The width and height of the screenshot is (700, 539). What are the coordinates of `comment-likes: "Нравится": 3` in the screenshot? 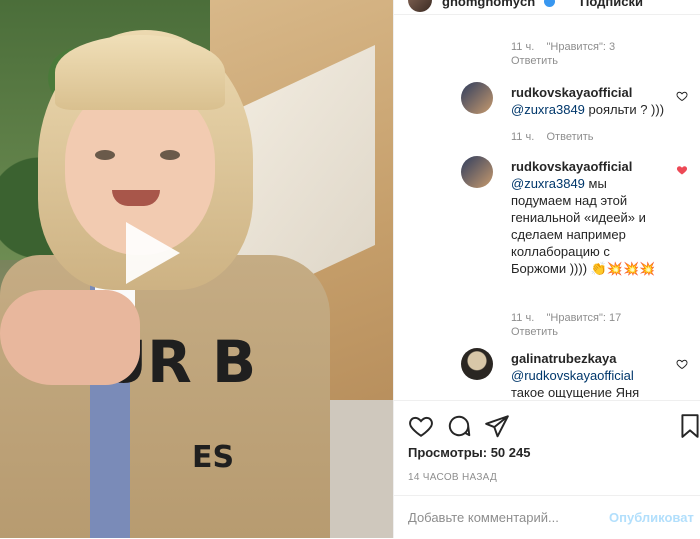 It's located at (581, 47).